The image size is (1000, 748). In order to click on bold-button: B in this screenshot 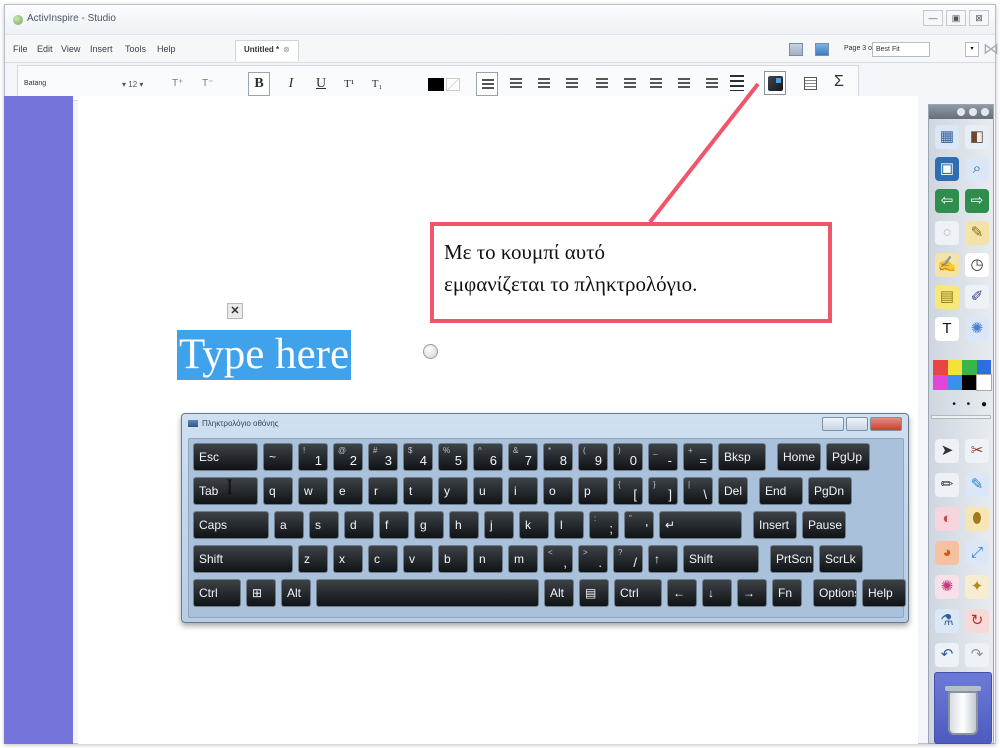, I will do `click(259, 84)`.